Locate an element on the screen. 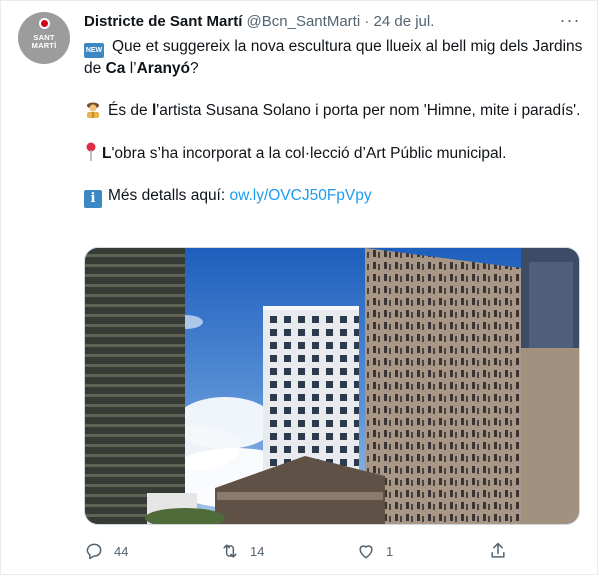 This screenshot has width=598, height=575. retweet-button: 14 is located at coordinates (242, 551).